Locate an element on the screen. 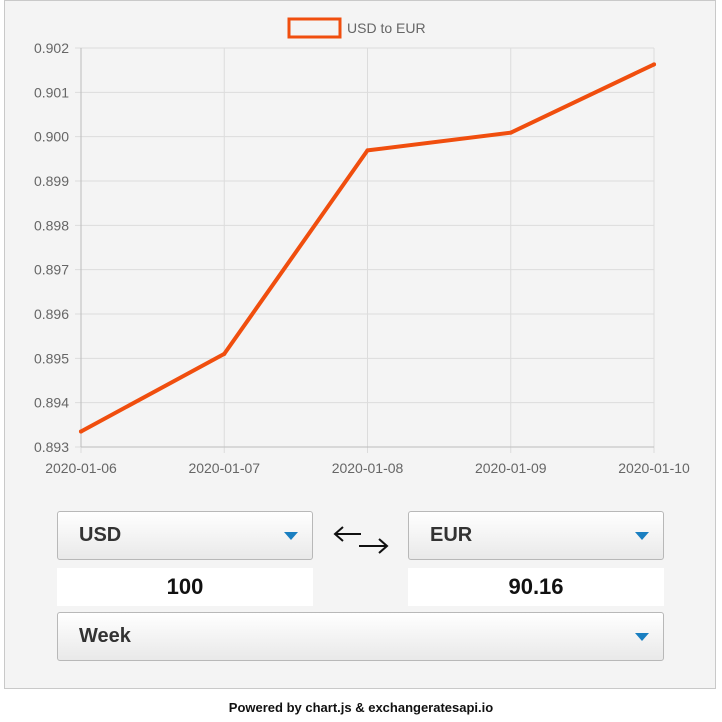 This screenshot has height=722, width=722. x-tick-label: 2020-01-07 is located at coordinates (224, 468).